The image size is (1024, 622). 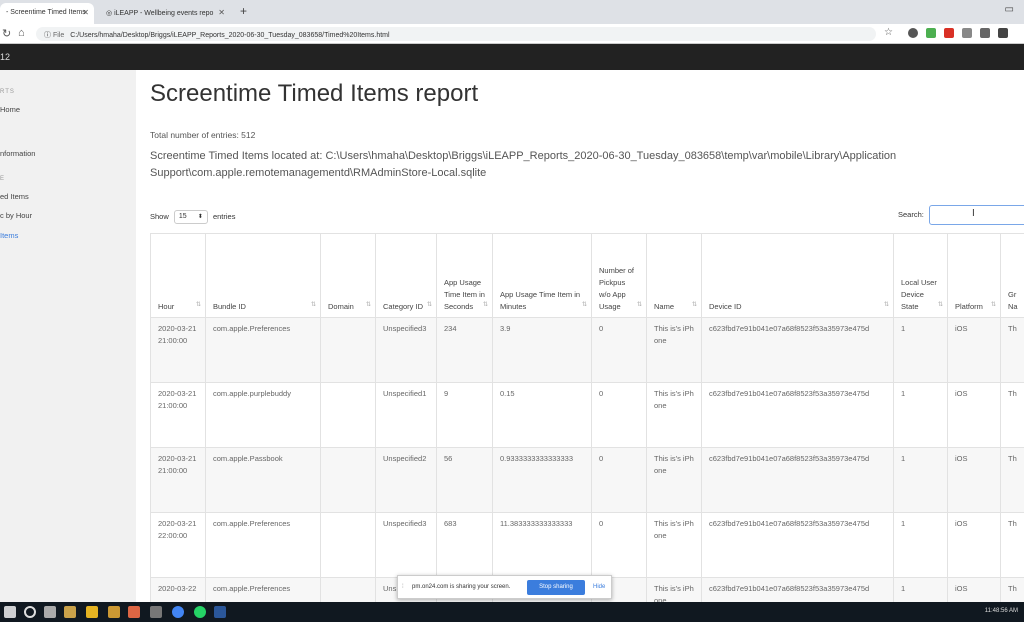 I want to click on drag-handle-icon: ⁞, so click(x=403, y=587).